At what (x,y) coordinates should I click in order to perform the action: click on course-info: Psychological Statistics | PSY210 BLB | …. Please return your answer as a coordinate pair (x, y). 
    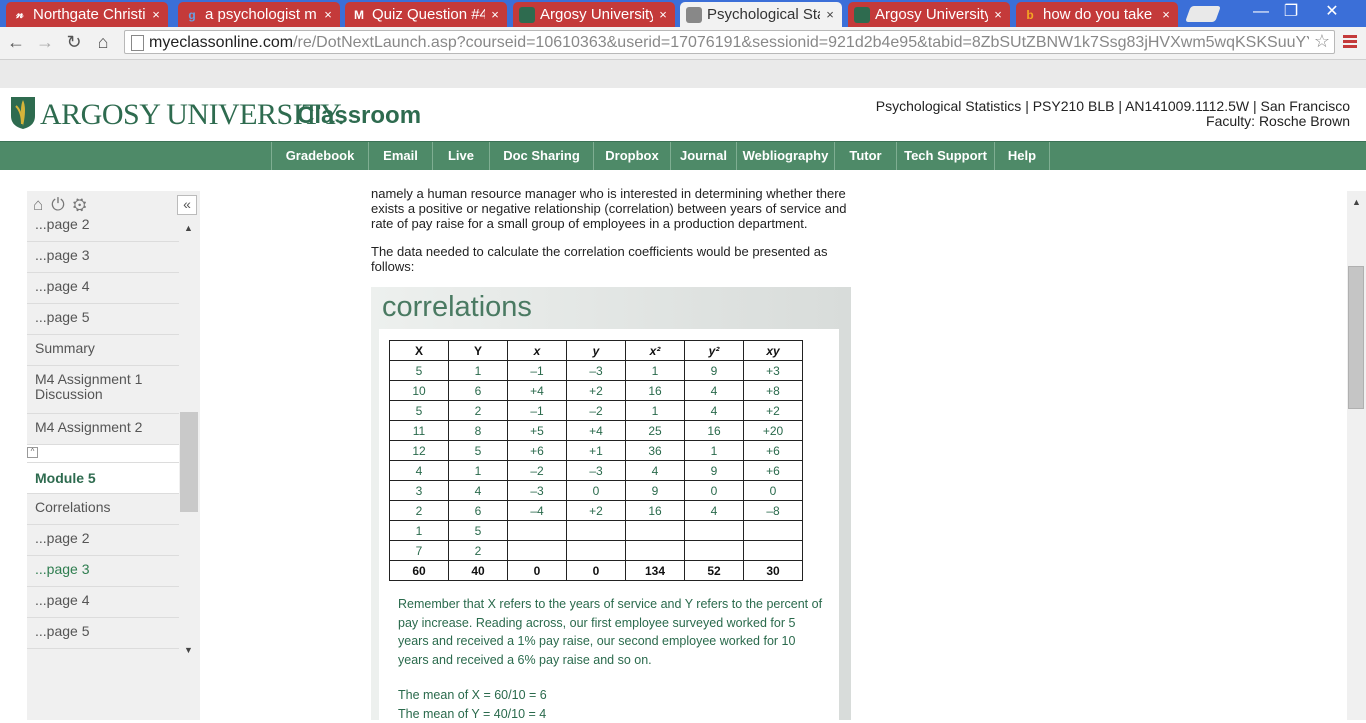
    Looking at the image, I should click on (1113, 114).